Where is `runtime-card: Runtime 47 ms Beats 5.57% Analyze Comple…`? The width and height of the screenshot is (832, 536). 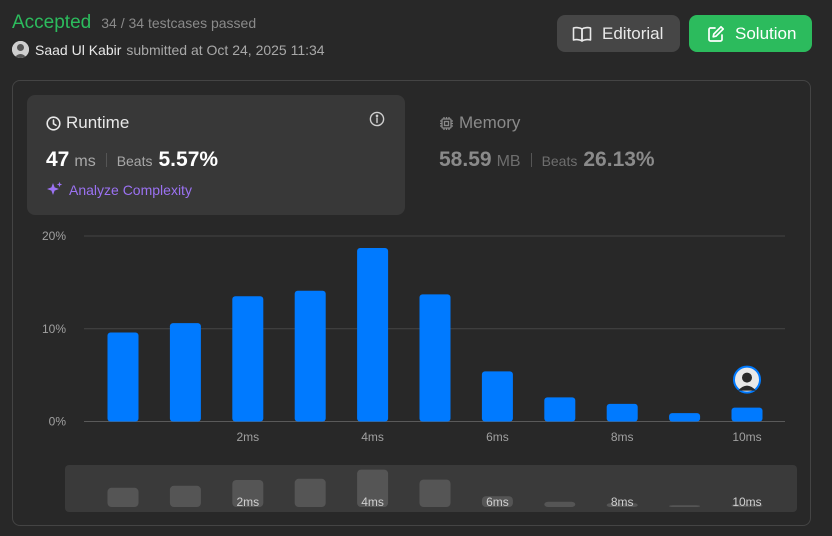 runtime-card: Runtime 47 ms Beats 5.57% Analyze Comple… is located at coordinates (216, 155).